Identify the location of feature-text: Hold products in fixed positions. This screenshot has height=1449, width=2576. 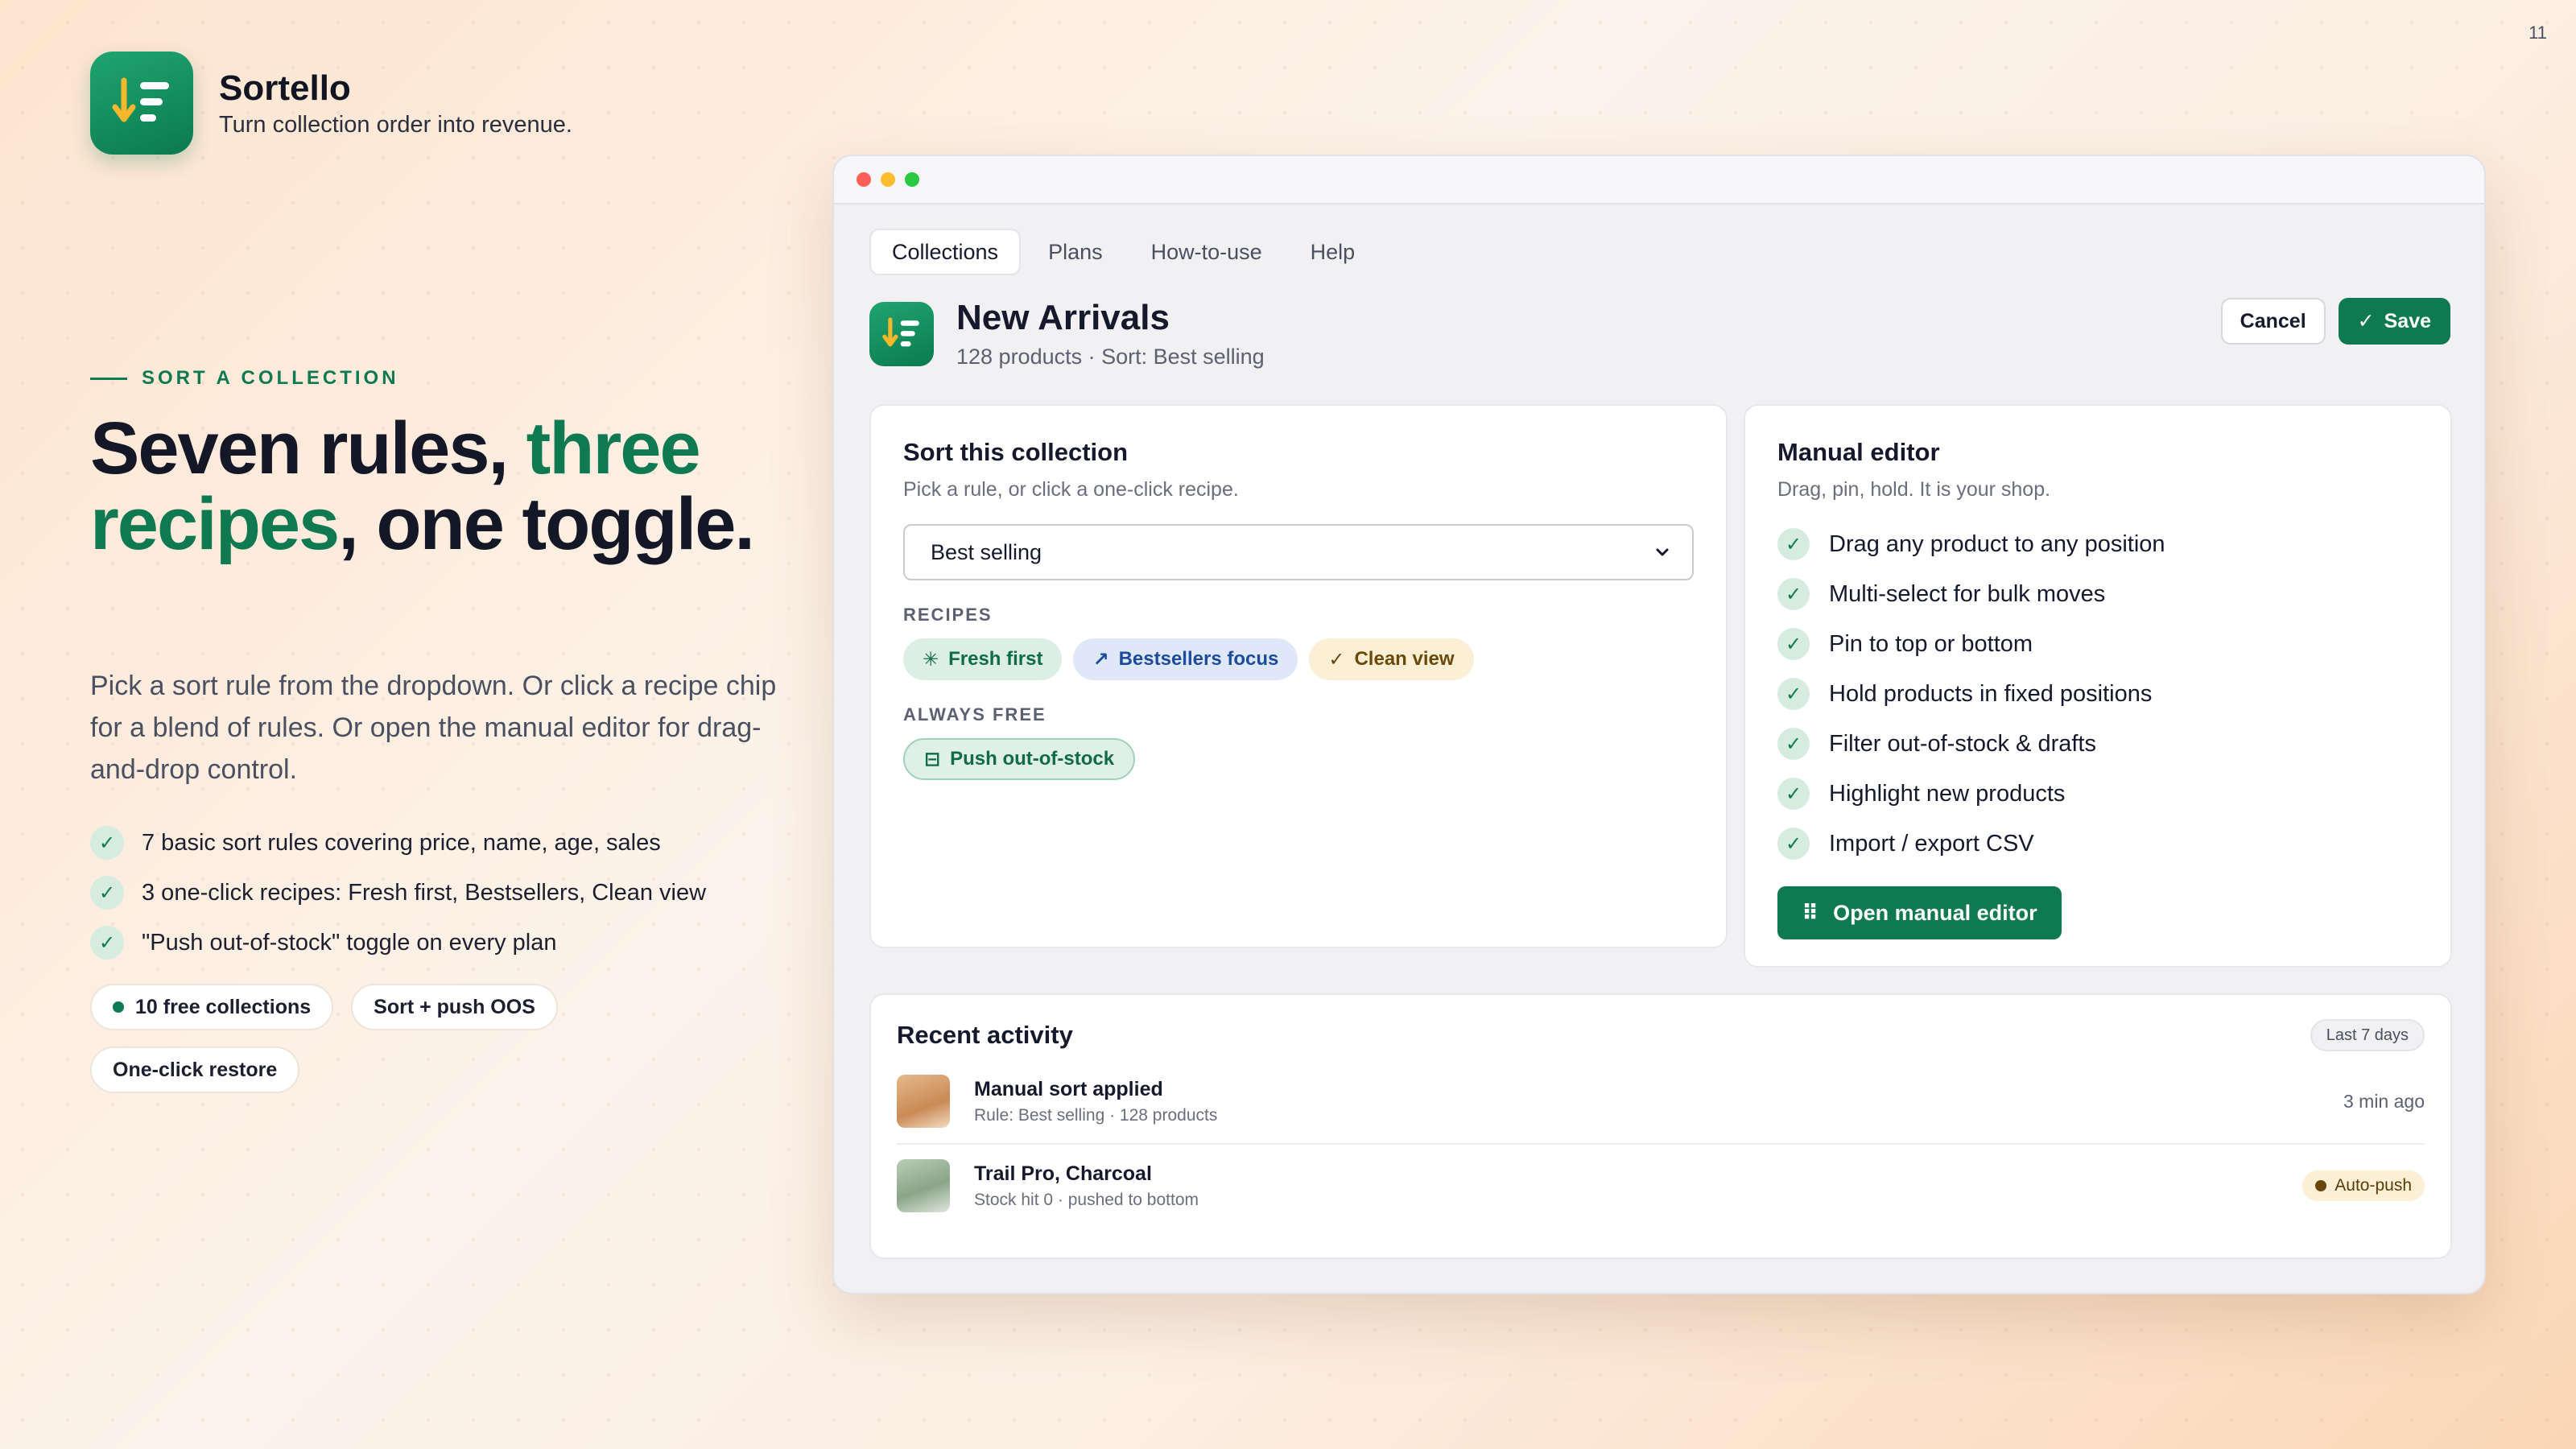
(1991, 693).